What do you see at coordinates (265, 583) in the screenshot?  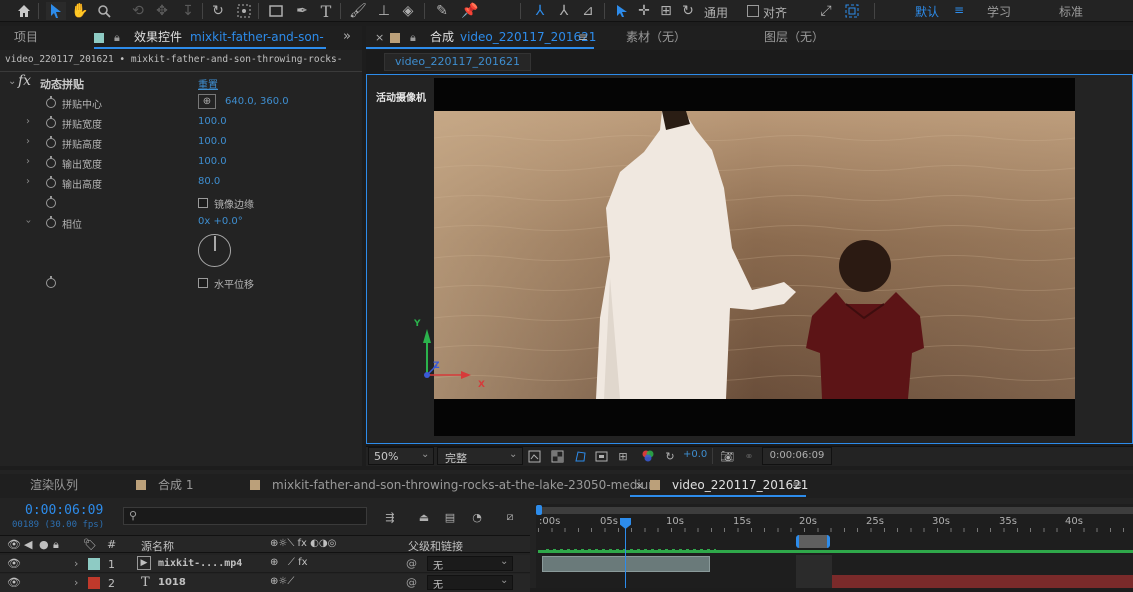 I see `layer-row: 👁︎ › 2 T 1018 ⊕☼⟋ @ 无 ⌄` at bounding box center [265, 583].